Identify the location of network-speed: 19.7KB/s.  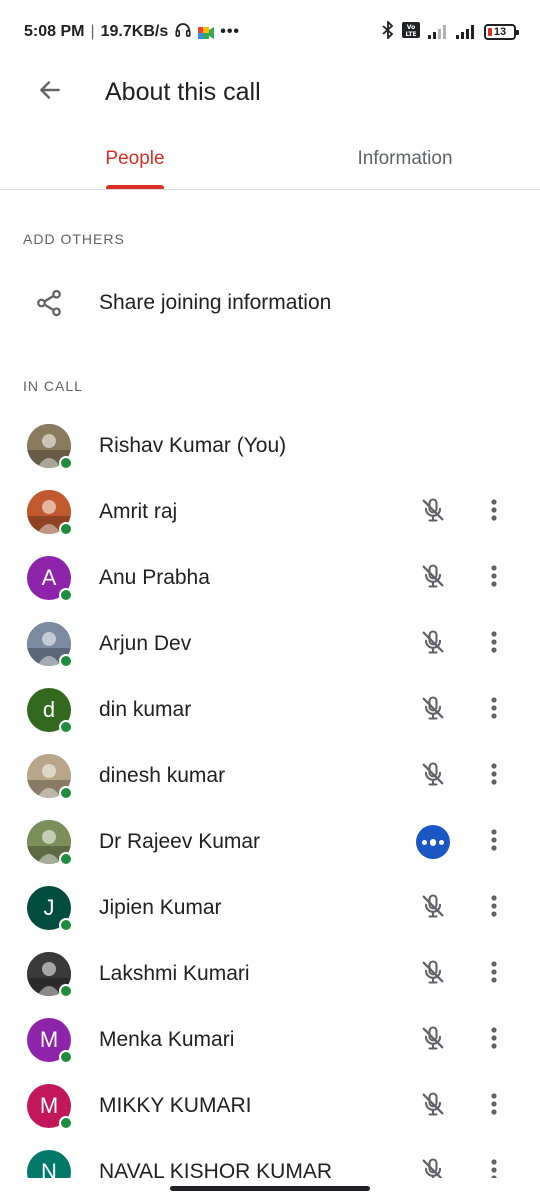
(134, 31).